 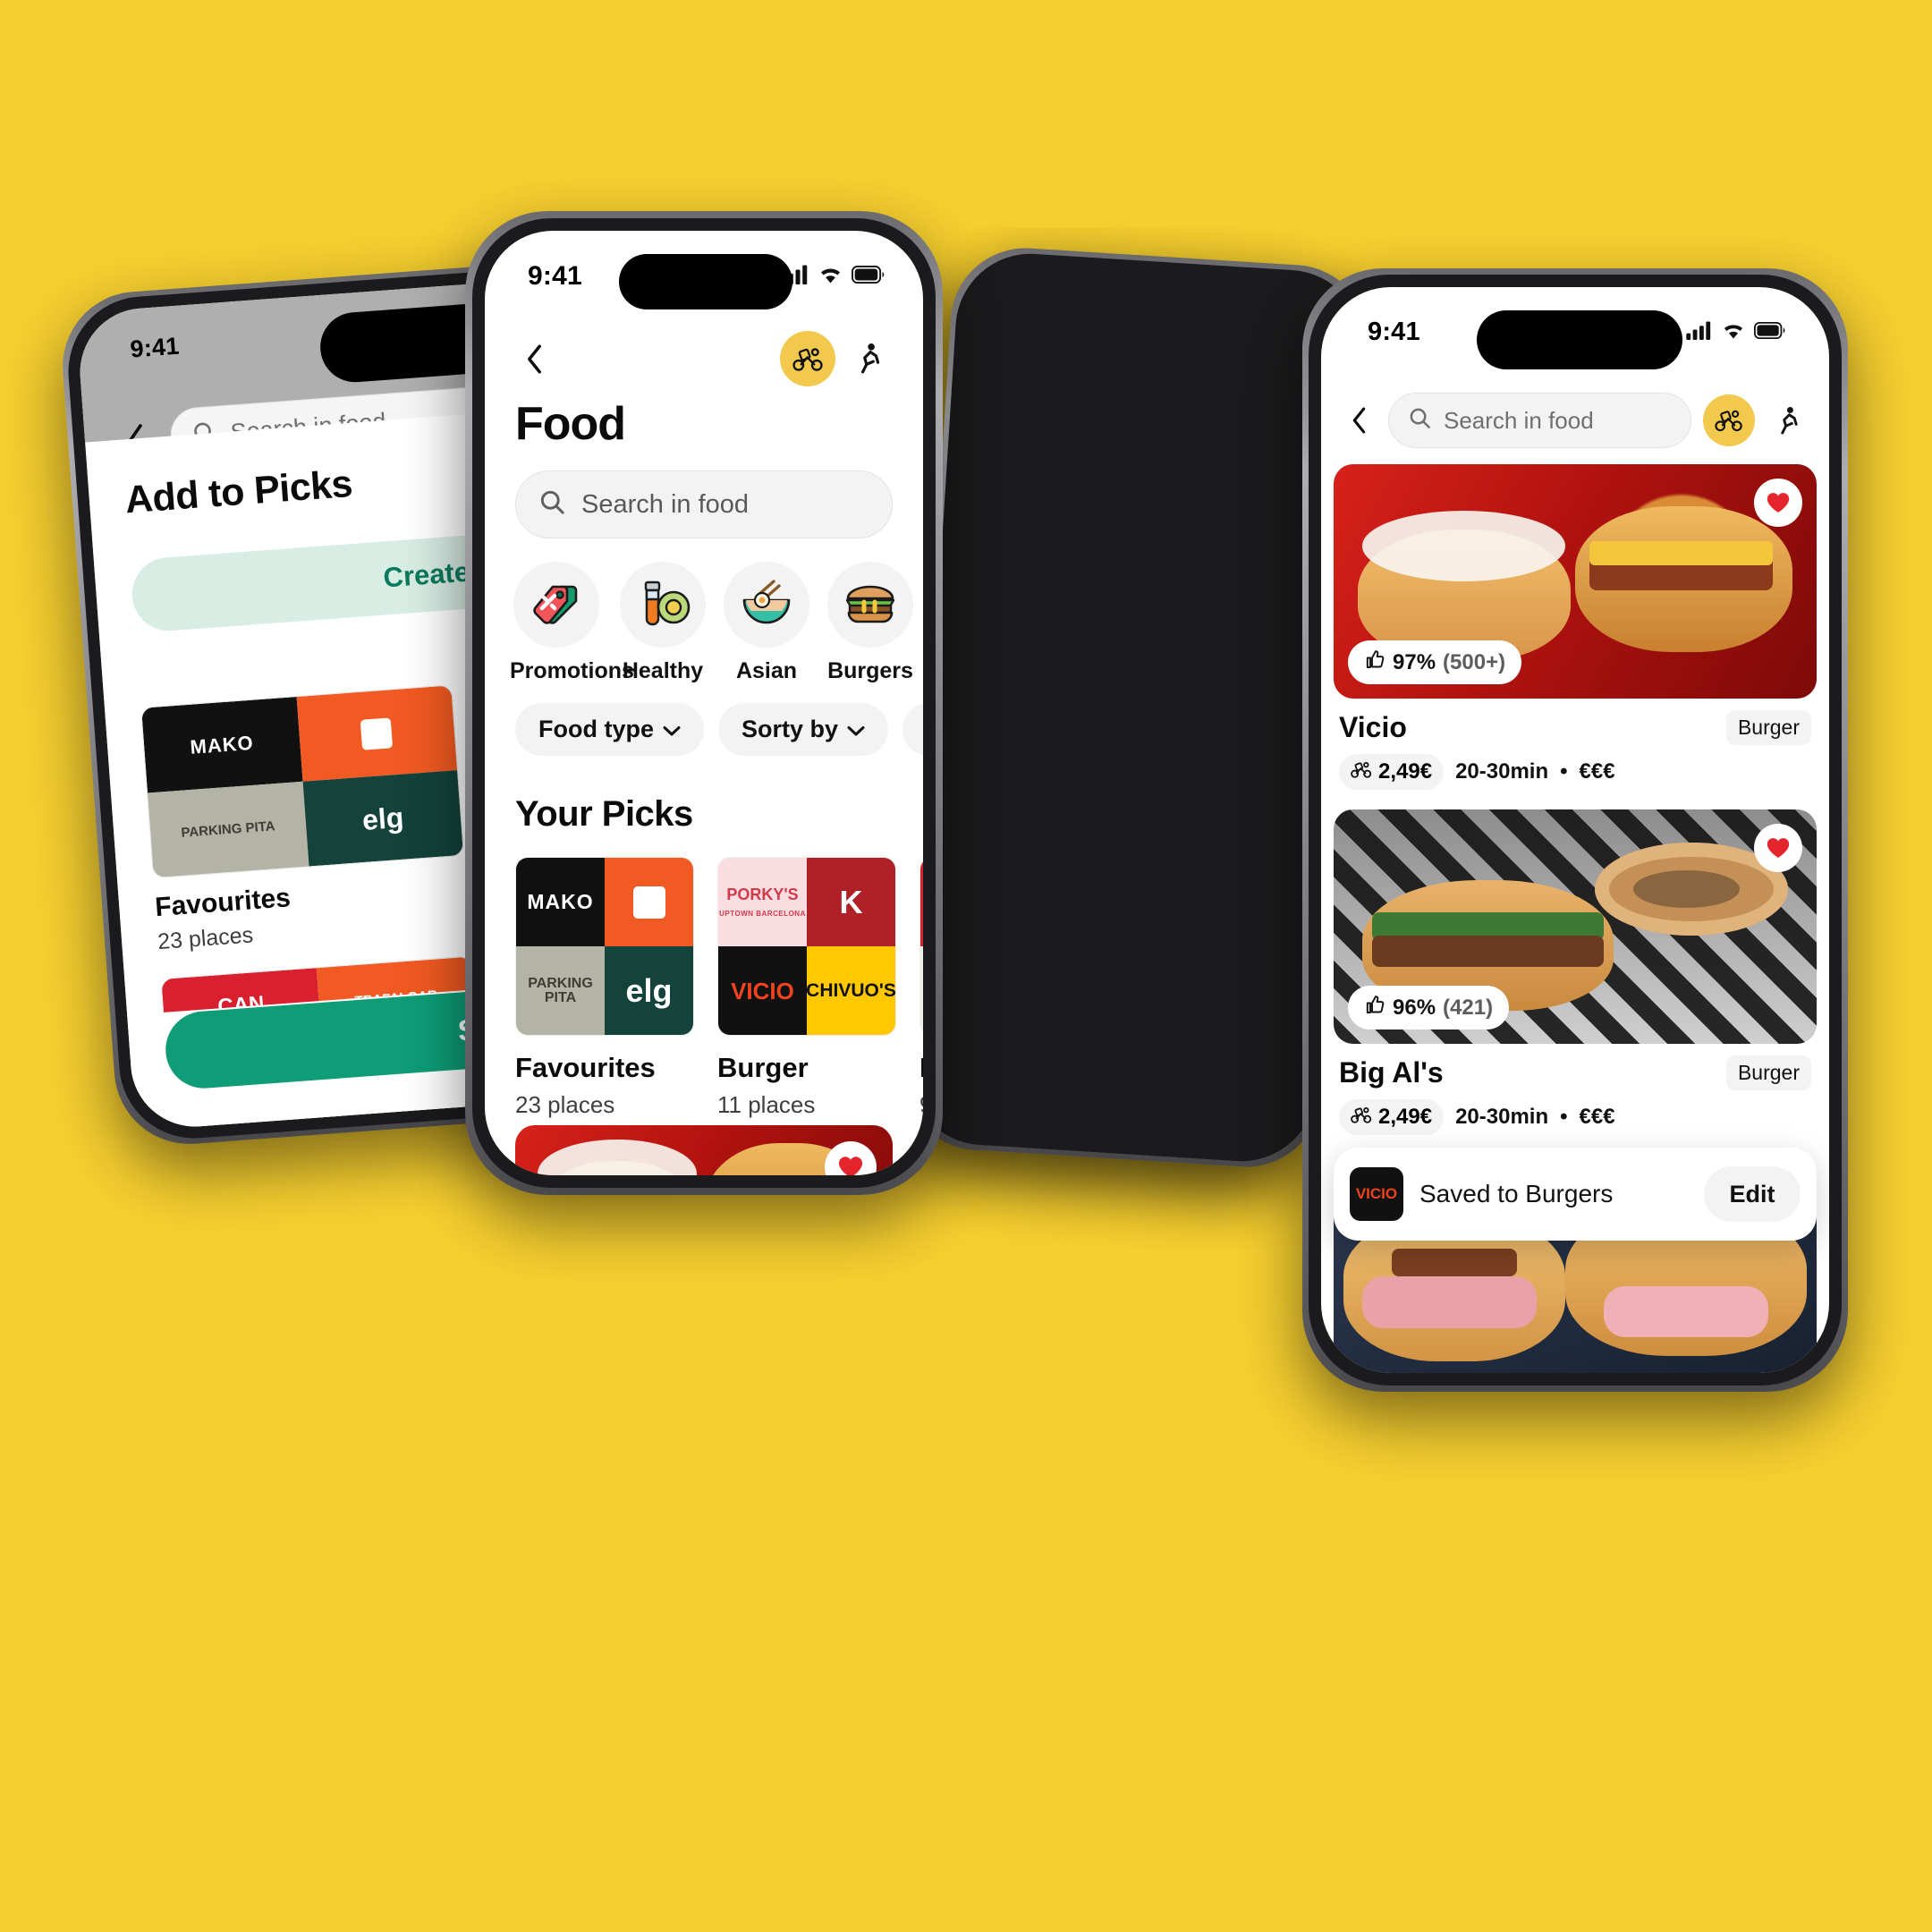 I want to click on right-dynamic-island, so click(x=1579, y=339).